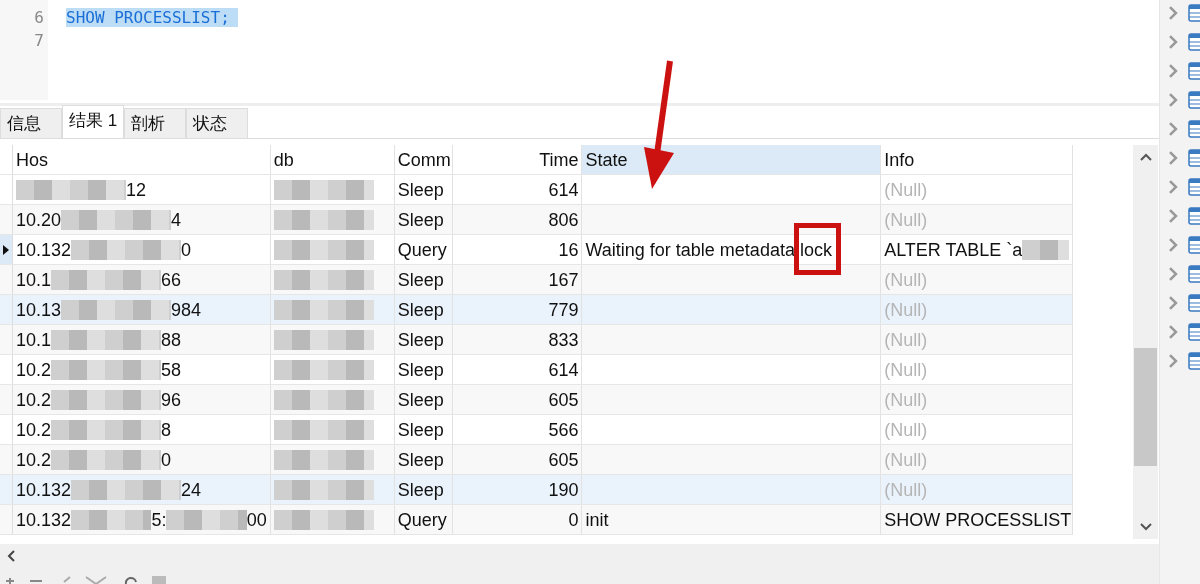  Describe the element at coordinates (176, 220) in the screenshot. I see `host-text: 4` at that location.